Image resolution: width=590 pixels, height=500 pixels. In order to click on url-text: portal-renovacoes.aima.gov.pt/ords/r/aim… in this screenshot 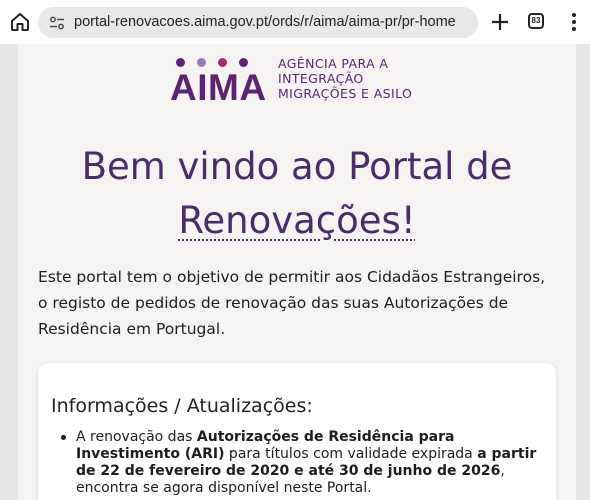, I will do `click(265, 22)`.